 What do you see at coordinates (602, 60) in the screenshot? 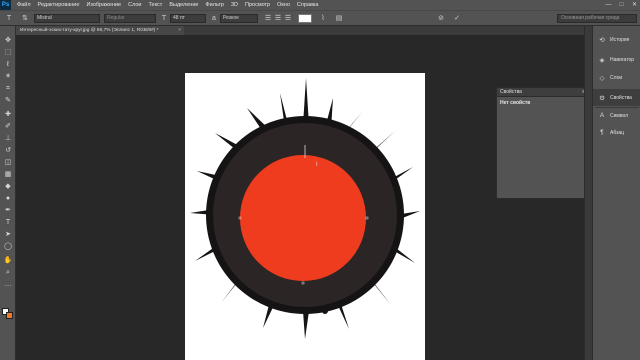
I see `navigator-icon: ◈` at bounding box center [602, 60].